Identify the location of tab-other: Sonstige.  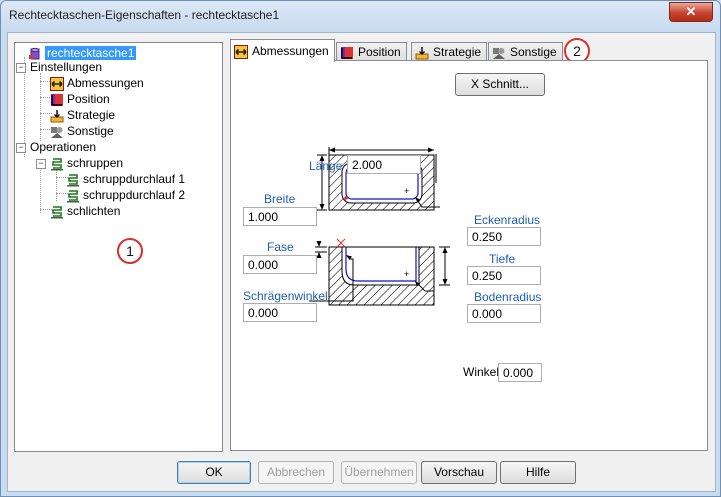
(525, 51).